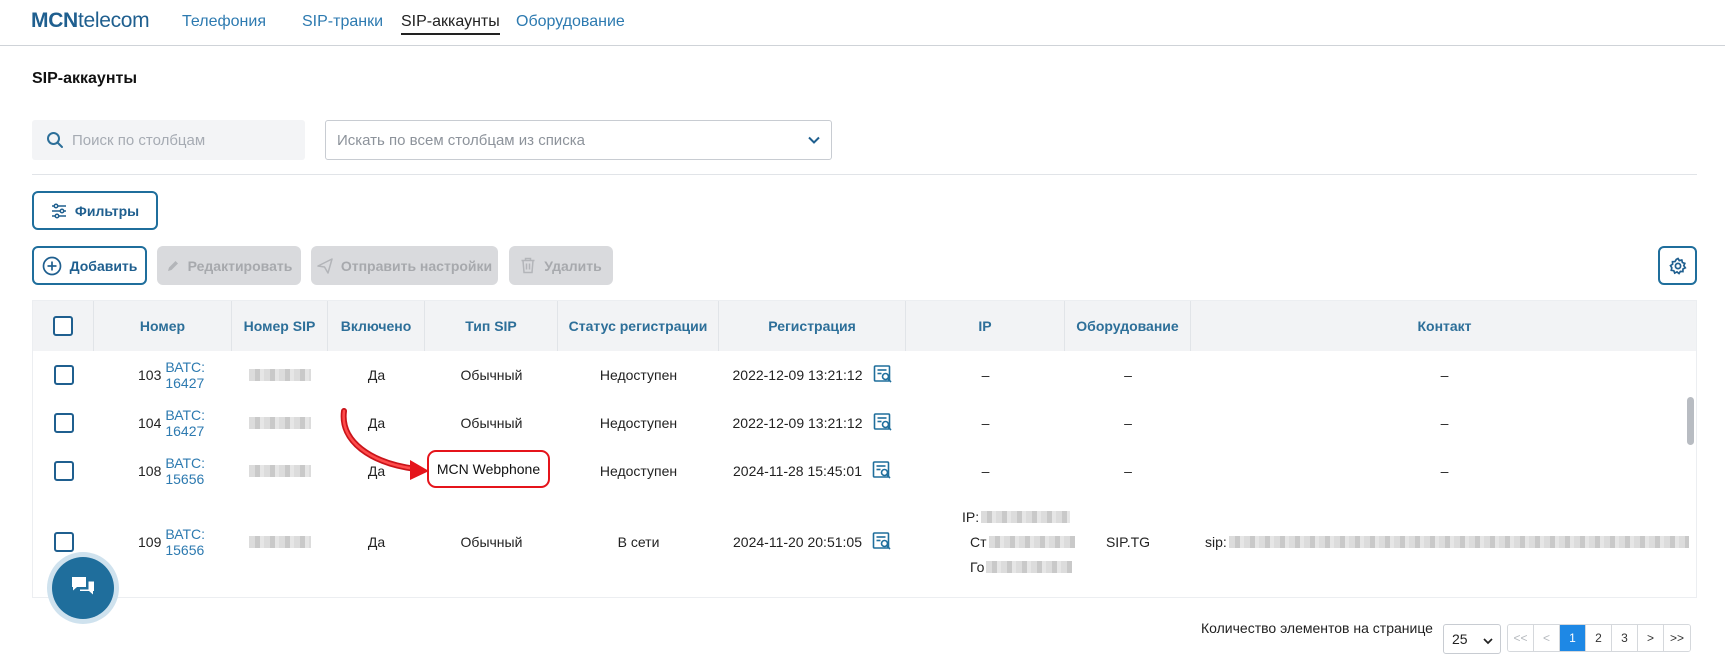 The height and width of the screenshot is (657, 1725). What do you see at coordinates (864, 174) in the screenshot?
I see `toolbar-divider` at bounding box center [864, 174].